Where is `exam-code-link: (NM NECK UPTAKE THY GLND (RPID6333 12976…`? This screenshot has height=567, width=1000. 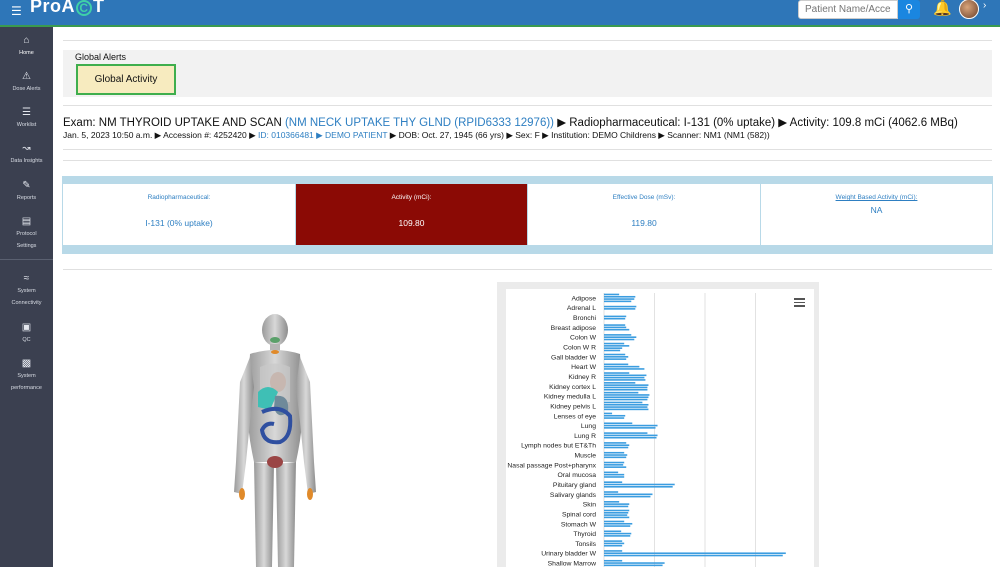
exam-code-link: (NM NECK UPTAKE THY GLND (RPID6333 12976… is located at coordinates (419, 123).